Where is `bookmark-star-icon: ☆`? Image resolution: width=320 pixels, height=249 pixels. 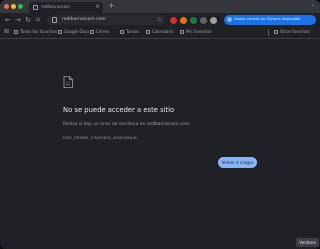
bookmark-star-icon: ☆ is located at coordinates (159, 19).